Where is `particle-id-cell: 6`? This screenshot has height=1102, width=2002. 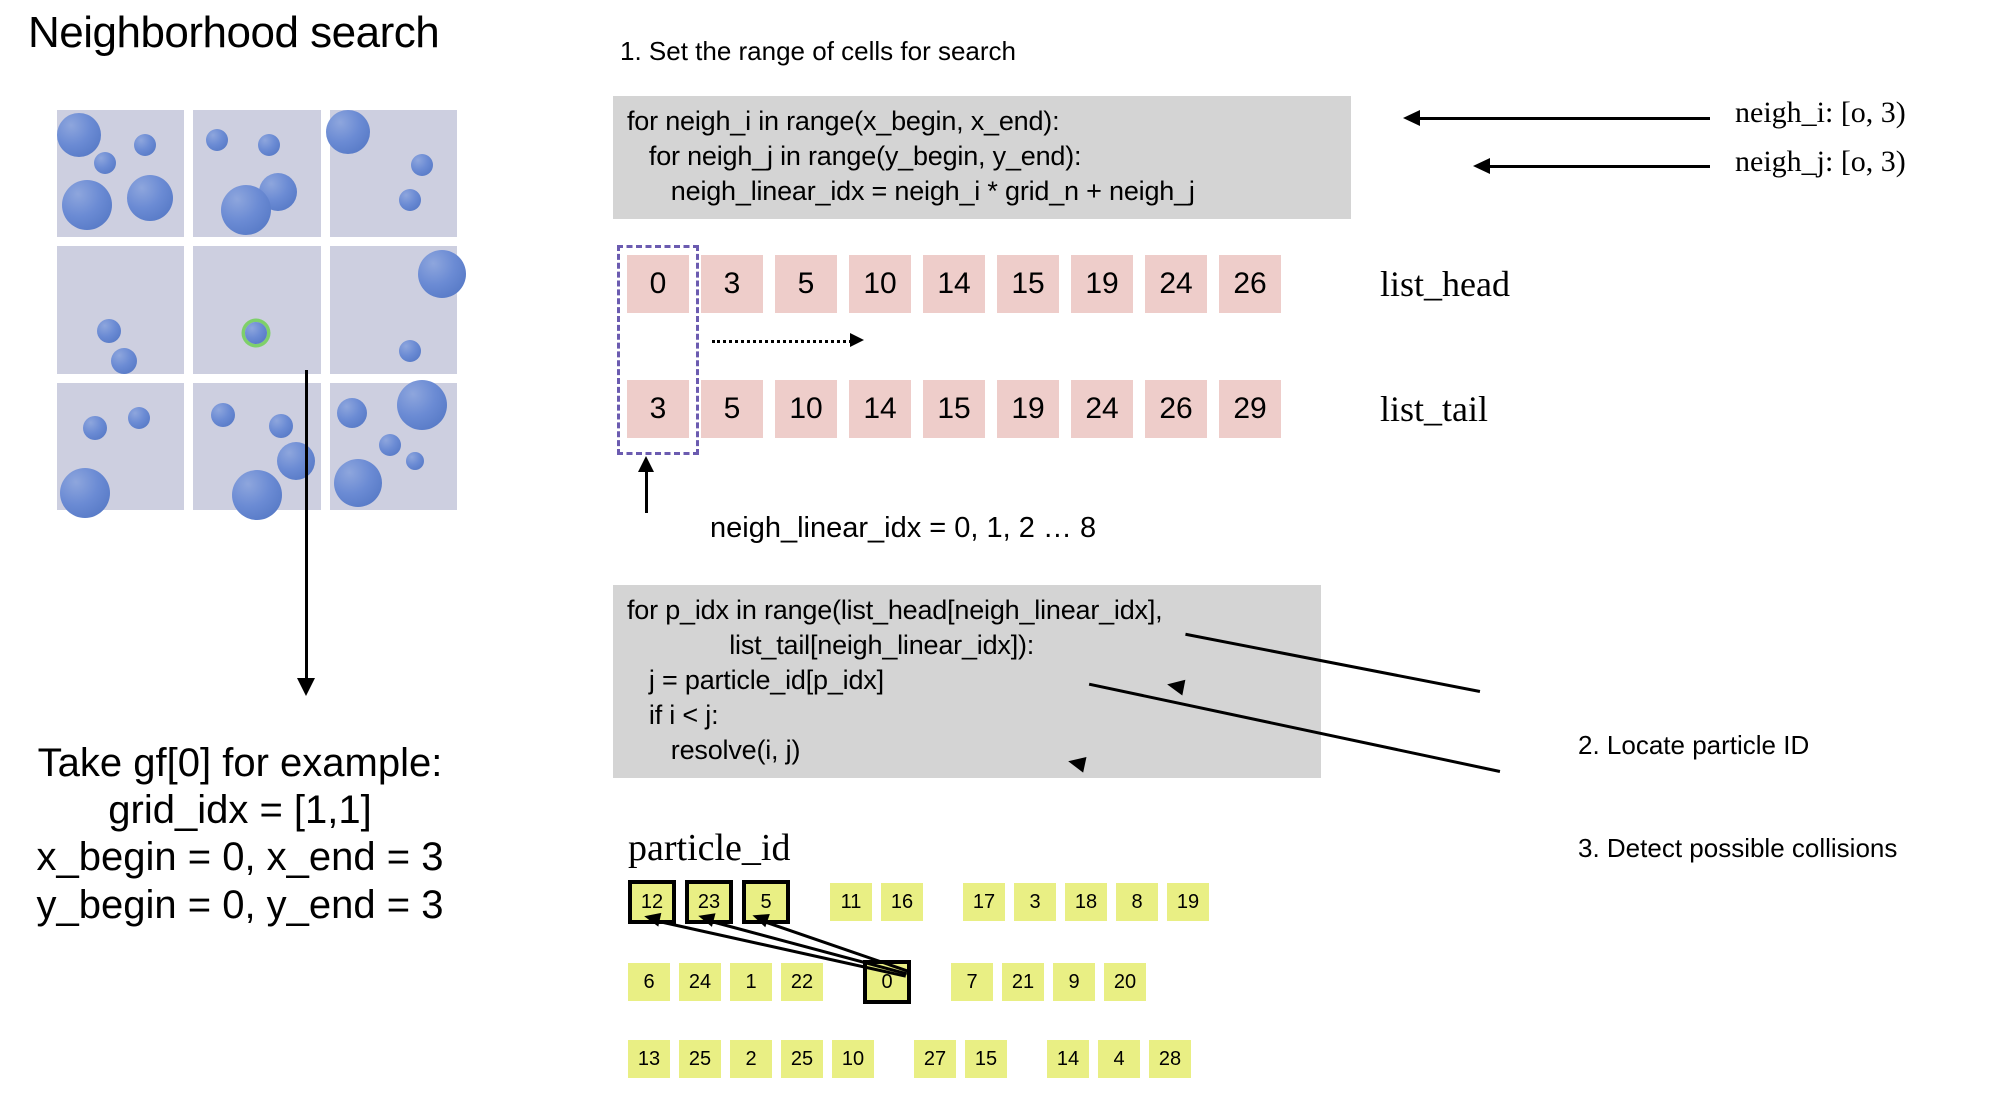 particle-id-cell: 6 is located at coordinates (649, 982).